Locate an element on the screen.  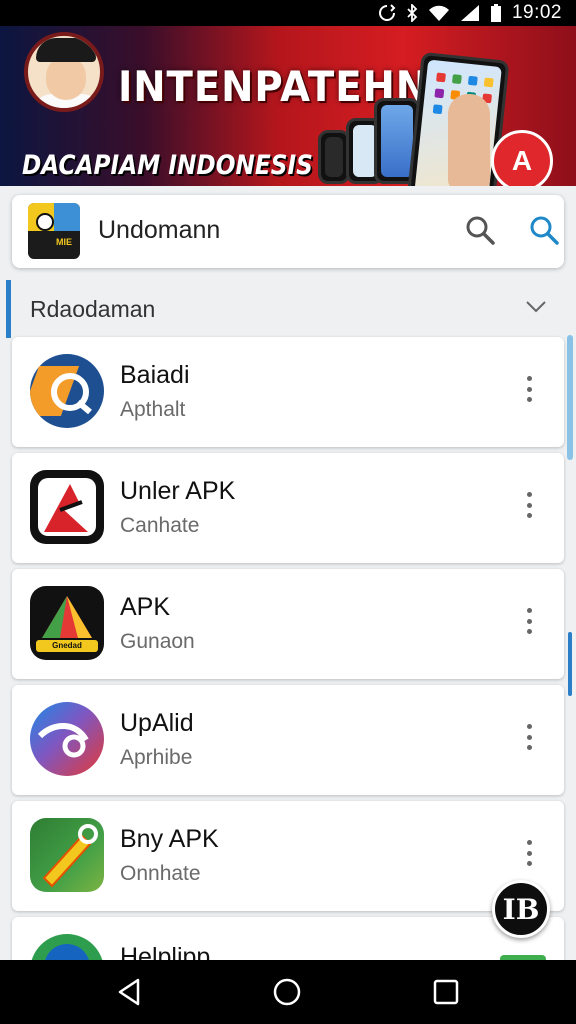
signal-icon is located at coordinates (469, 13).